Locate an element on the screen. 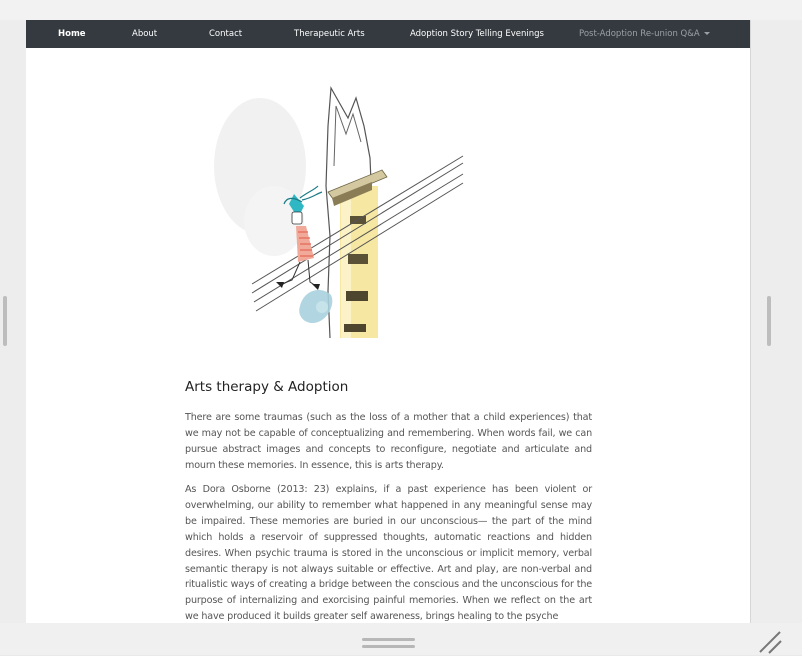 The image size is (802, 656). bottom-resize-handle is located at coordinates (388, 639).